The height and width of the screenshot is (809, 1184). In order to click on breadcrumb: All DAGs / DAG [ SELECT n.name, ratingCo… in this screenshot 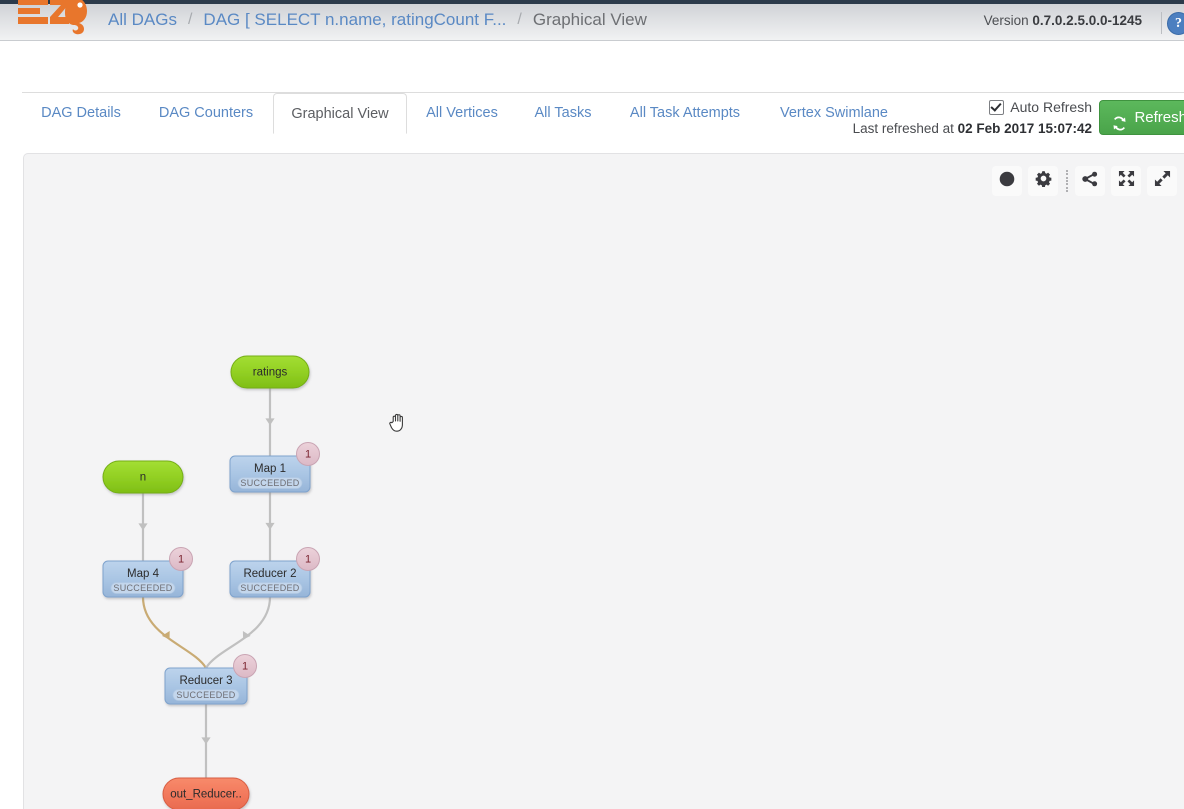, I will do `click(377, 20)`.